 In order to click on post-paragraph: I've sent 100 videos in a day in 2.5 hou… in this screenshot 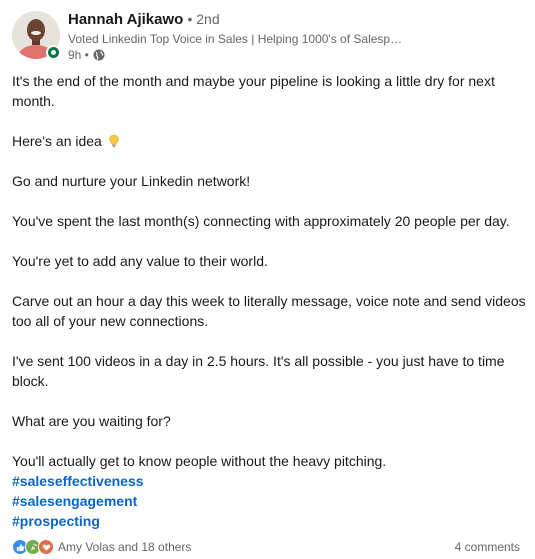, I will do `click(258, 371)`.